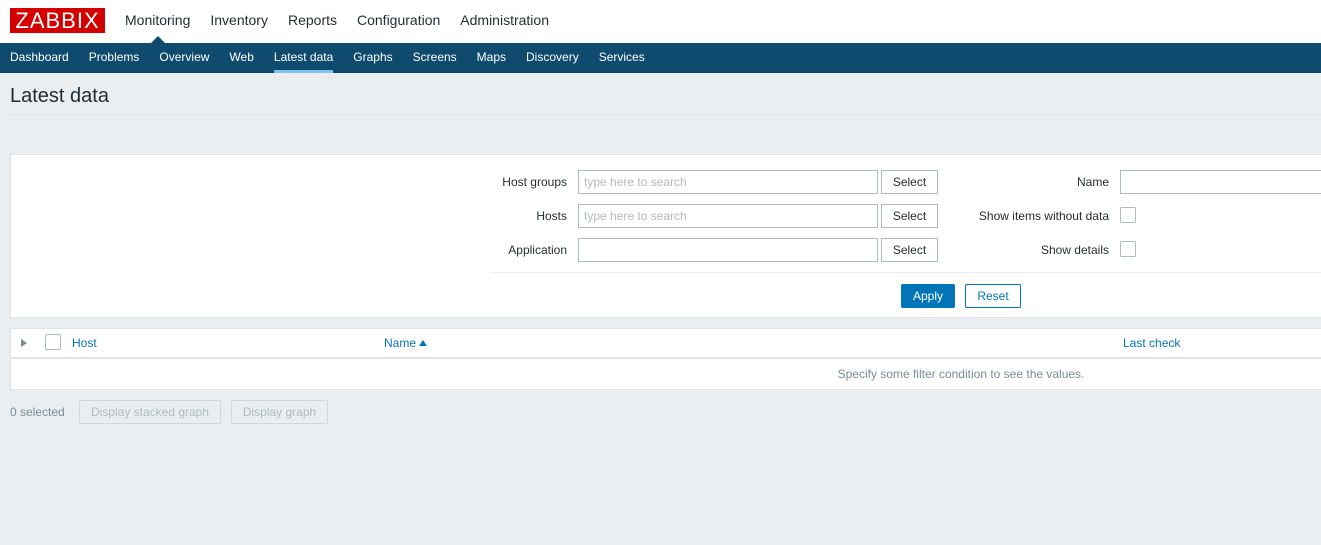  I want to click on sub-nav-web: Web, so click(241, 58).